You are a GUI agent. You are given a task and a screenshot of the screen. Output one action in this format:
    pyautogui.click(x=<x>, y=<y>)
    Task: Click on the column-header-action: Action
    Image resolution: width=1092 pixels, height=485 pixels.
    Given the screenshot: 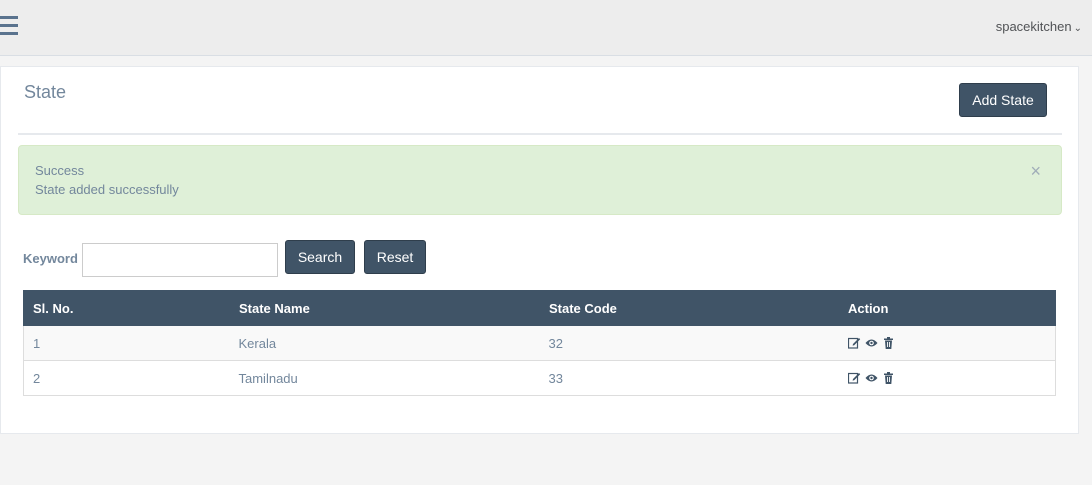 What is the action you would take?
    pyautogui.click(x=947, y=308)
    